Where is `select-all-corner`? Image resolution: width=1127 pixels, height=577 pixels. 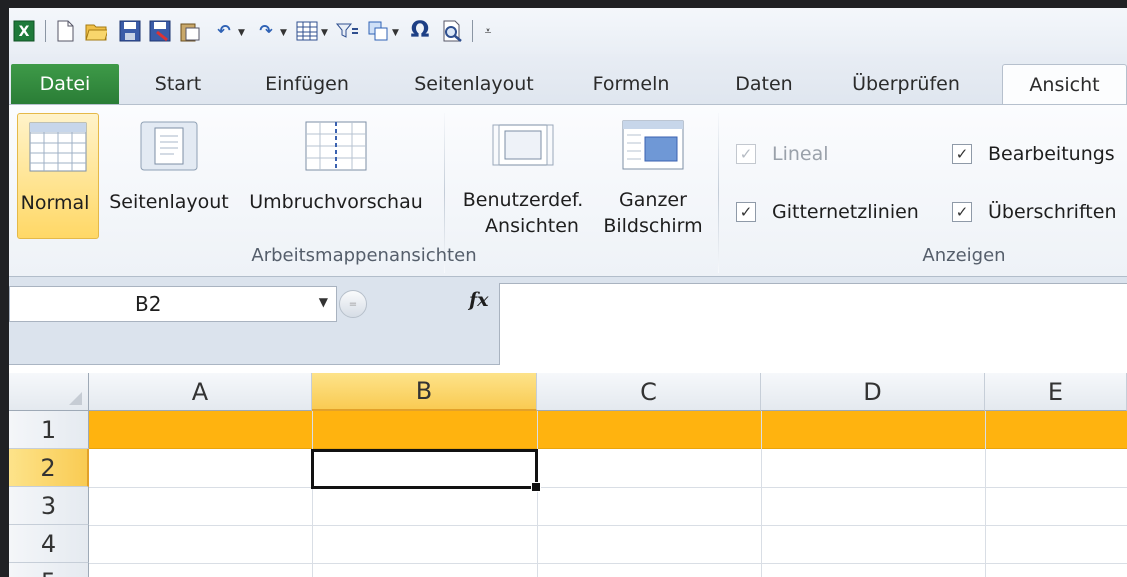 select-all-corner is located at coordinates (49, 392).